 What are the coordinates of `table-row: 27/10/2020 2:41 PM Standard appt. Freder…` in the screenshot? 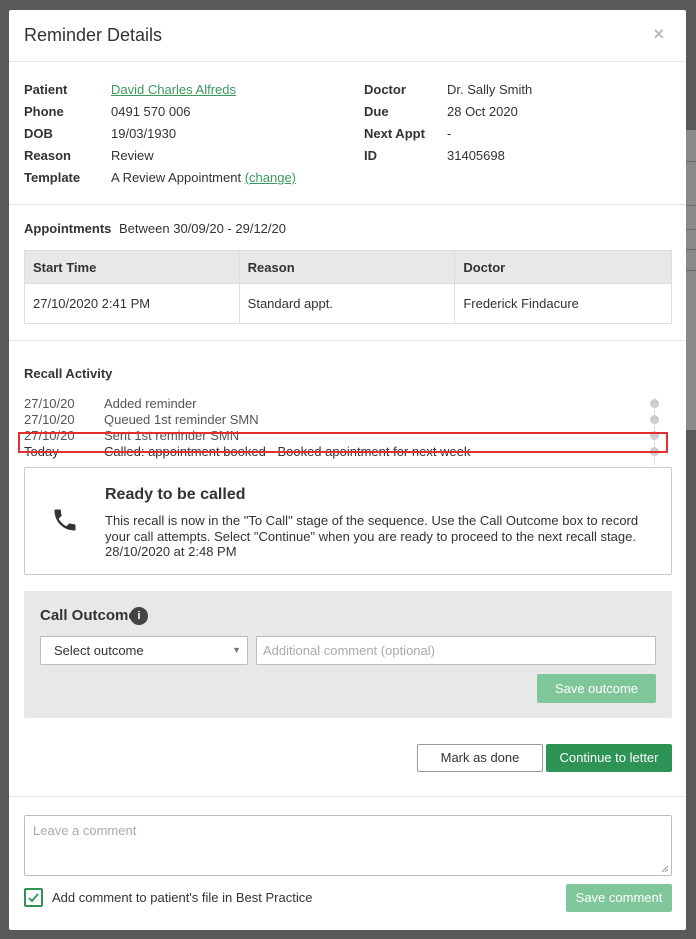 It's located at (348, 303).